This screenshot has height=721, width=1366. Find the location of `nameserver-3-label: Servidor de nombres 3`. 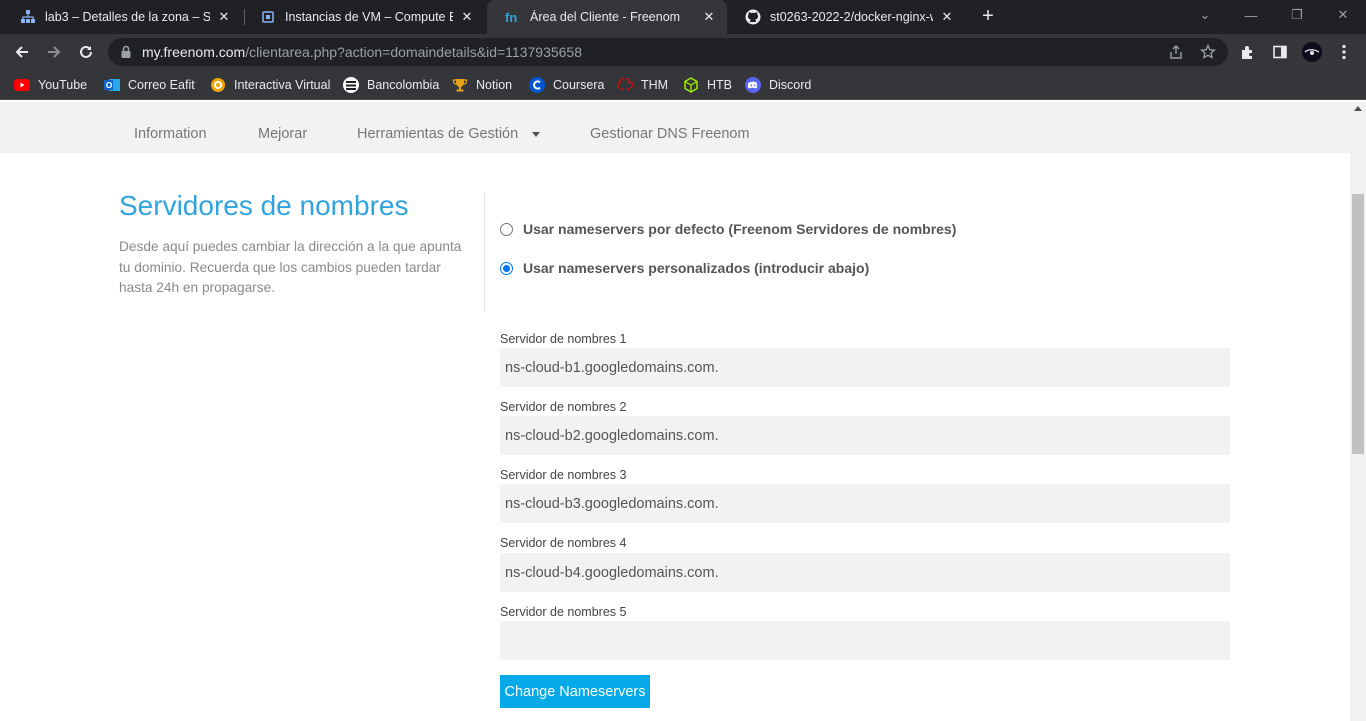

nameserver-3-label: Servidor de nombres 3 is located at coordinates (563, 475).